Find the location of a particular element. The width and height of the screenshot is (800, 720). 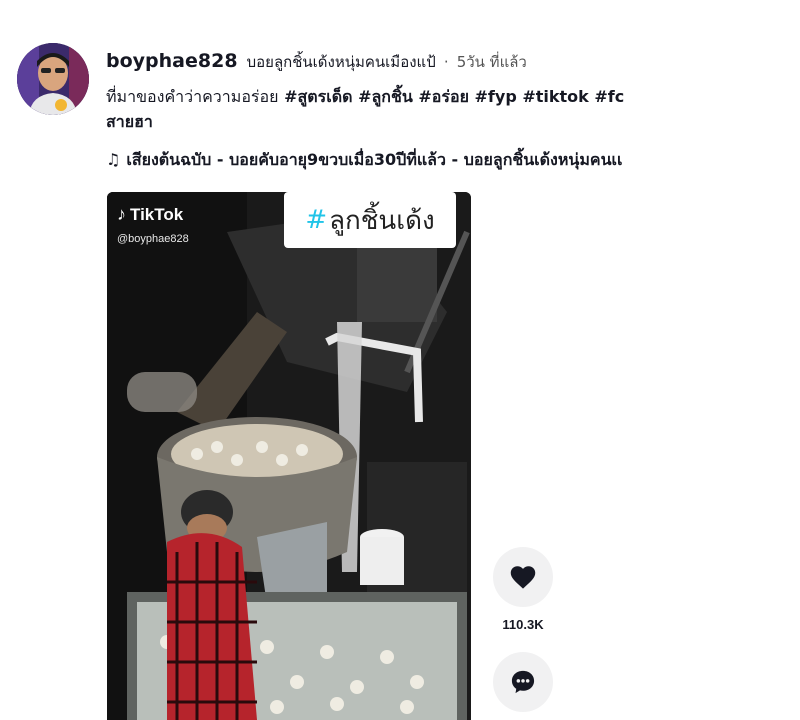

hashtag-link: #สูตรเด็ด is located at coordinates (318, 96).